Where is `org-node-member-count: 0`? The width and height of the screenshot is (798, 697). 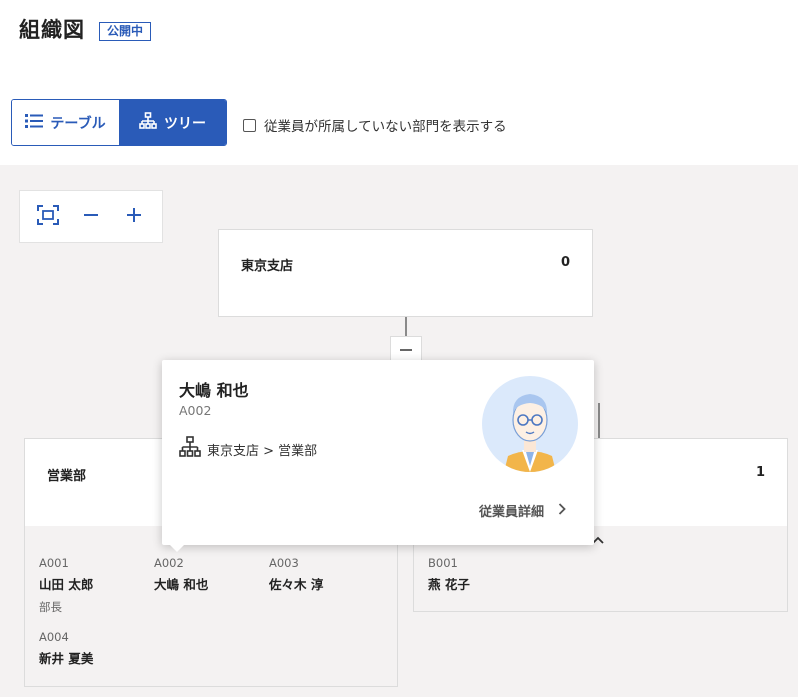 org-node-member-count: 0 is located at coordinates (565, 262).